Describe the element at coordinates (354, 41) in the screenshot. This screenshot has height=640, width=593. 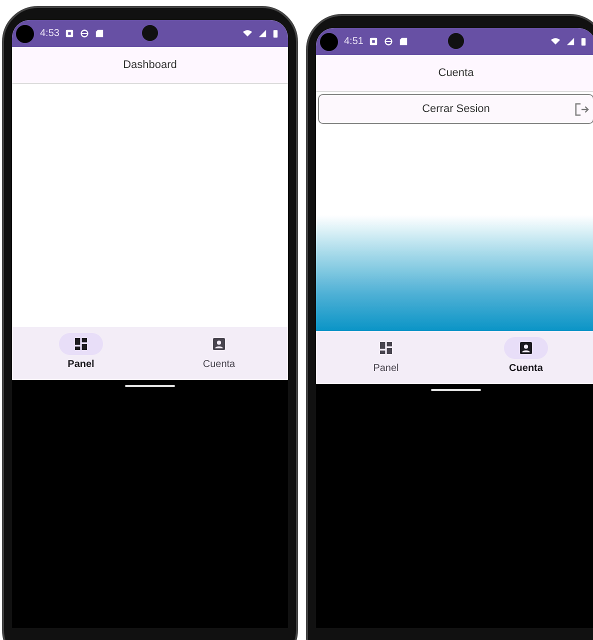
I see `status-time: 4:51` at that location.